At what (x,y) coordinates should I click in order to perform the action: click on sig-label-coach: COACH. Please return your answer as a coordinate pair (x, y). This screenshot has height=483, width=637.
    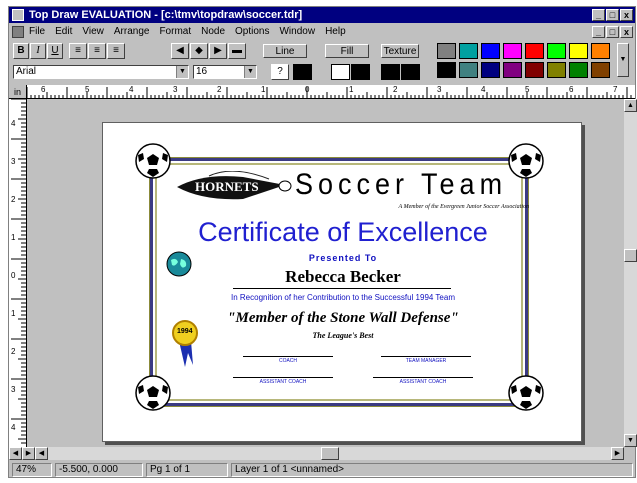
    Looking at the image, I should click on (288, 361).